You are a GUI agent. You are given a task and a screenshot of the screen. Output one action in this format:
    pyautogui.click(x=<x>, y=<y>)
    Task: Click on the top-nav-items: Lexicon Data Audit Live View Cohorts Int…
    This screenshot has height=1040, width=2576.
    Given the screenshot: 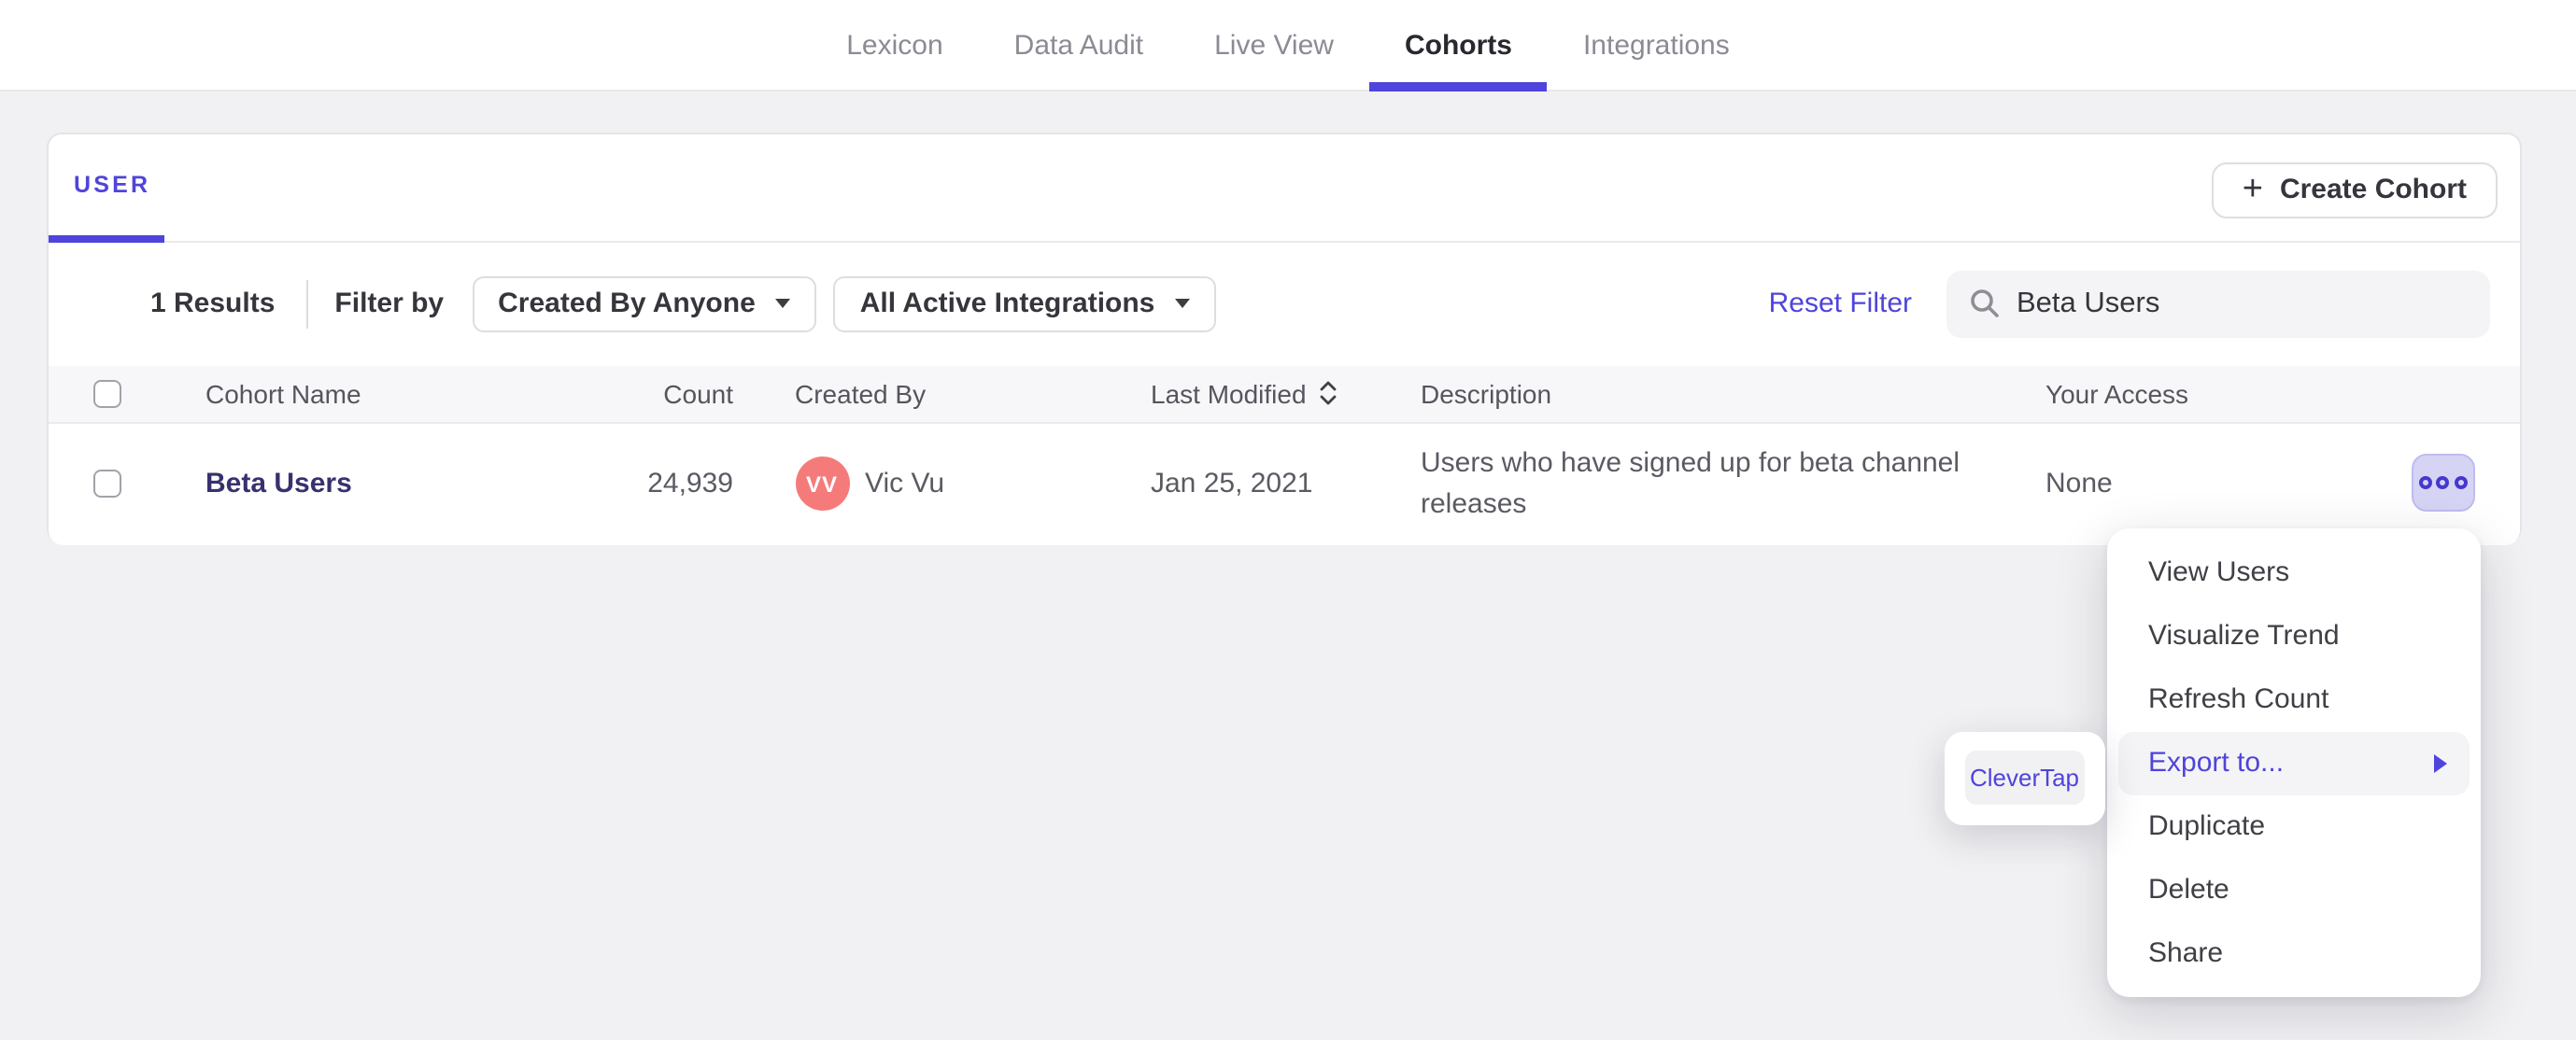 What is the action you would take?
    pyautogui.click(x=1288, y=45)
    